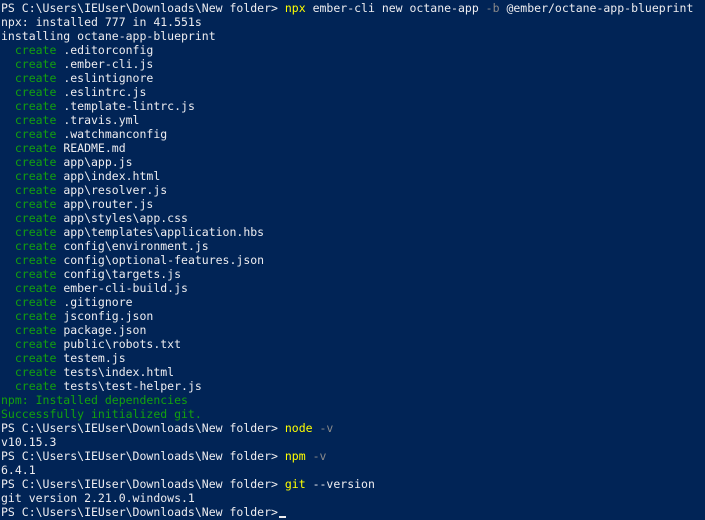  What do you see at coordinates (160, 260) in the screenshot?
I see `output-text: config\optional-features.json` at bounding box center [160, 260].